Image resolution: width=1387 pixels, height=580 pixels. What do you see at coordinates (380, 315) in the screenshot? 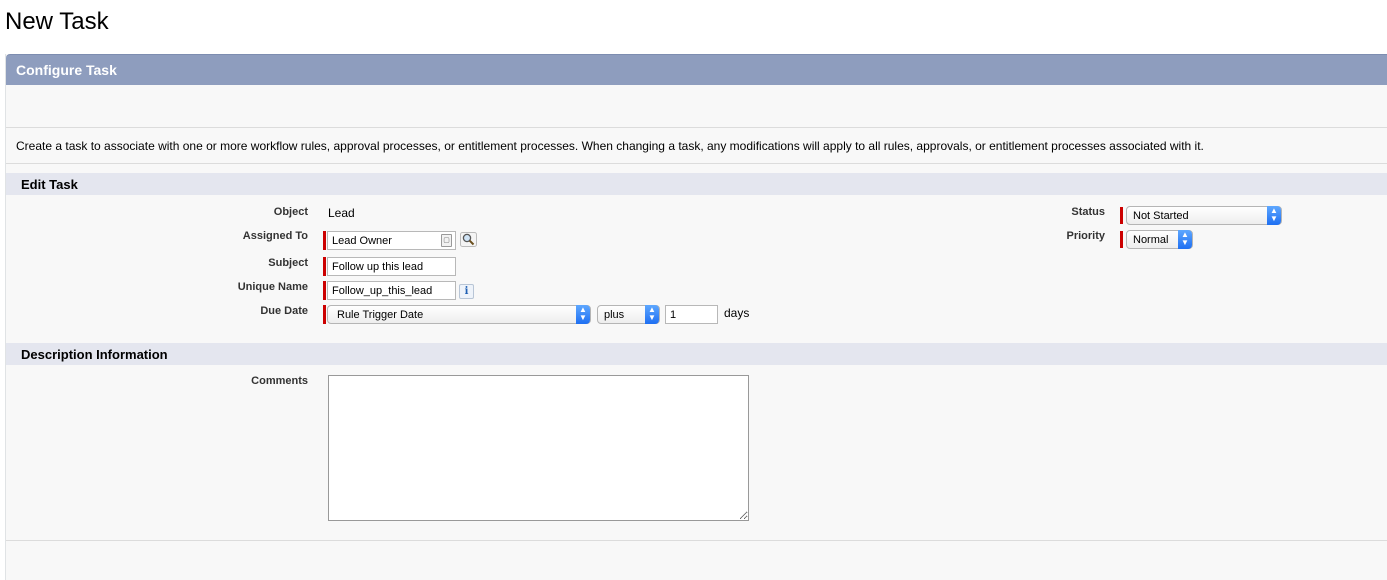
I see `due-date-base-value: Rule Trigger Date` at bounding box center [380, 315].